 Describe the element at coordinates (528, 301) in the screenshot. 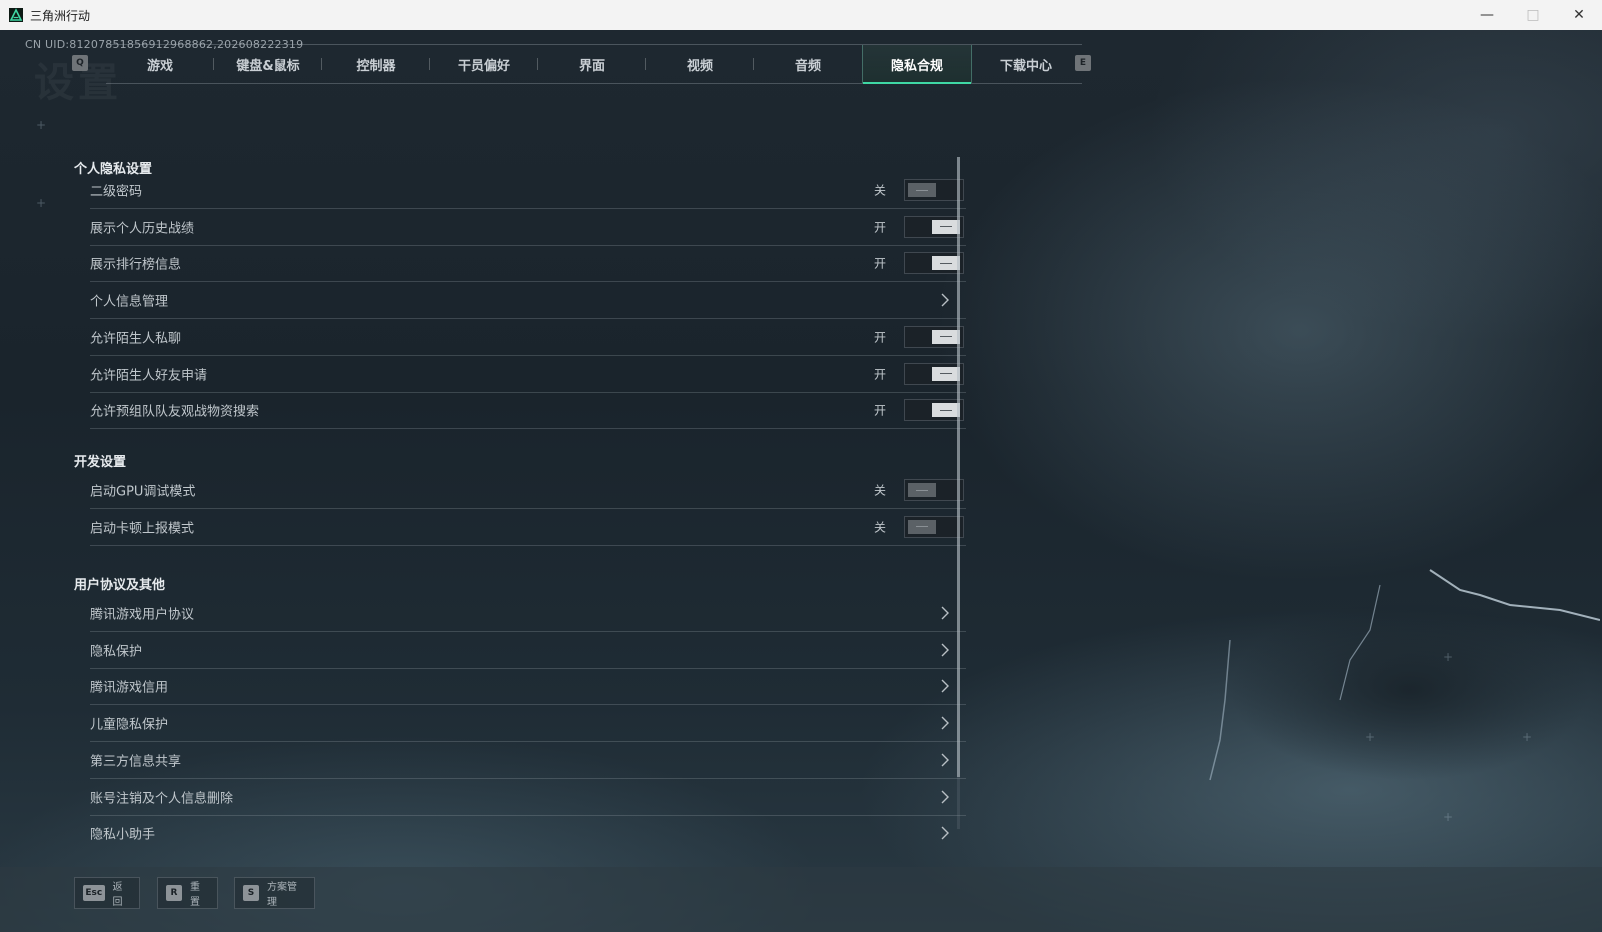

I see `setting-row-link: 个人信息管理` at that location.